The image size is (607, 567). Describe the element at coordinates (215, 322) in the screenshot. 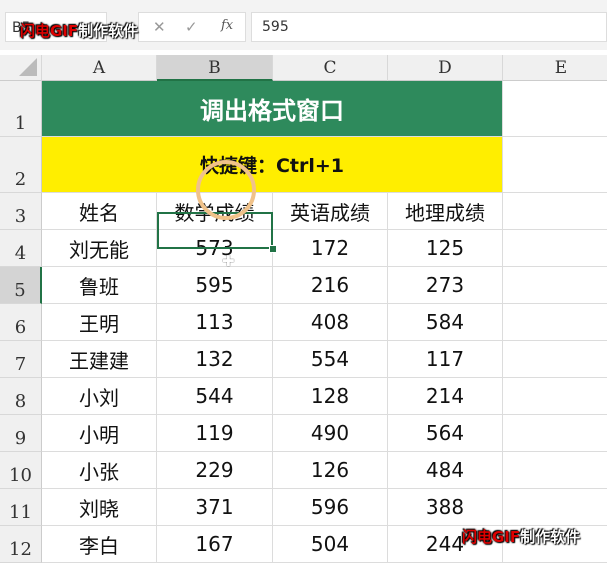

I see `data-cell: 113` at that location.